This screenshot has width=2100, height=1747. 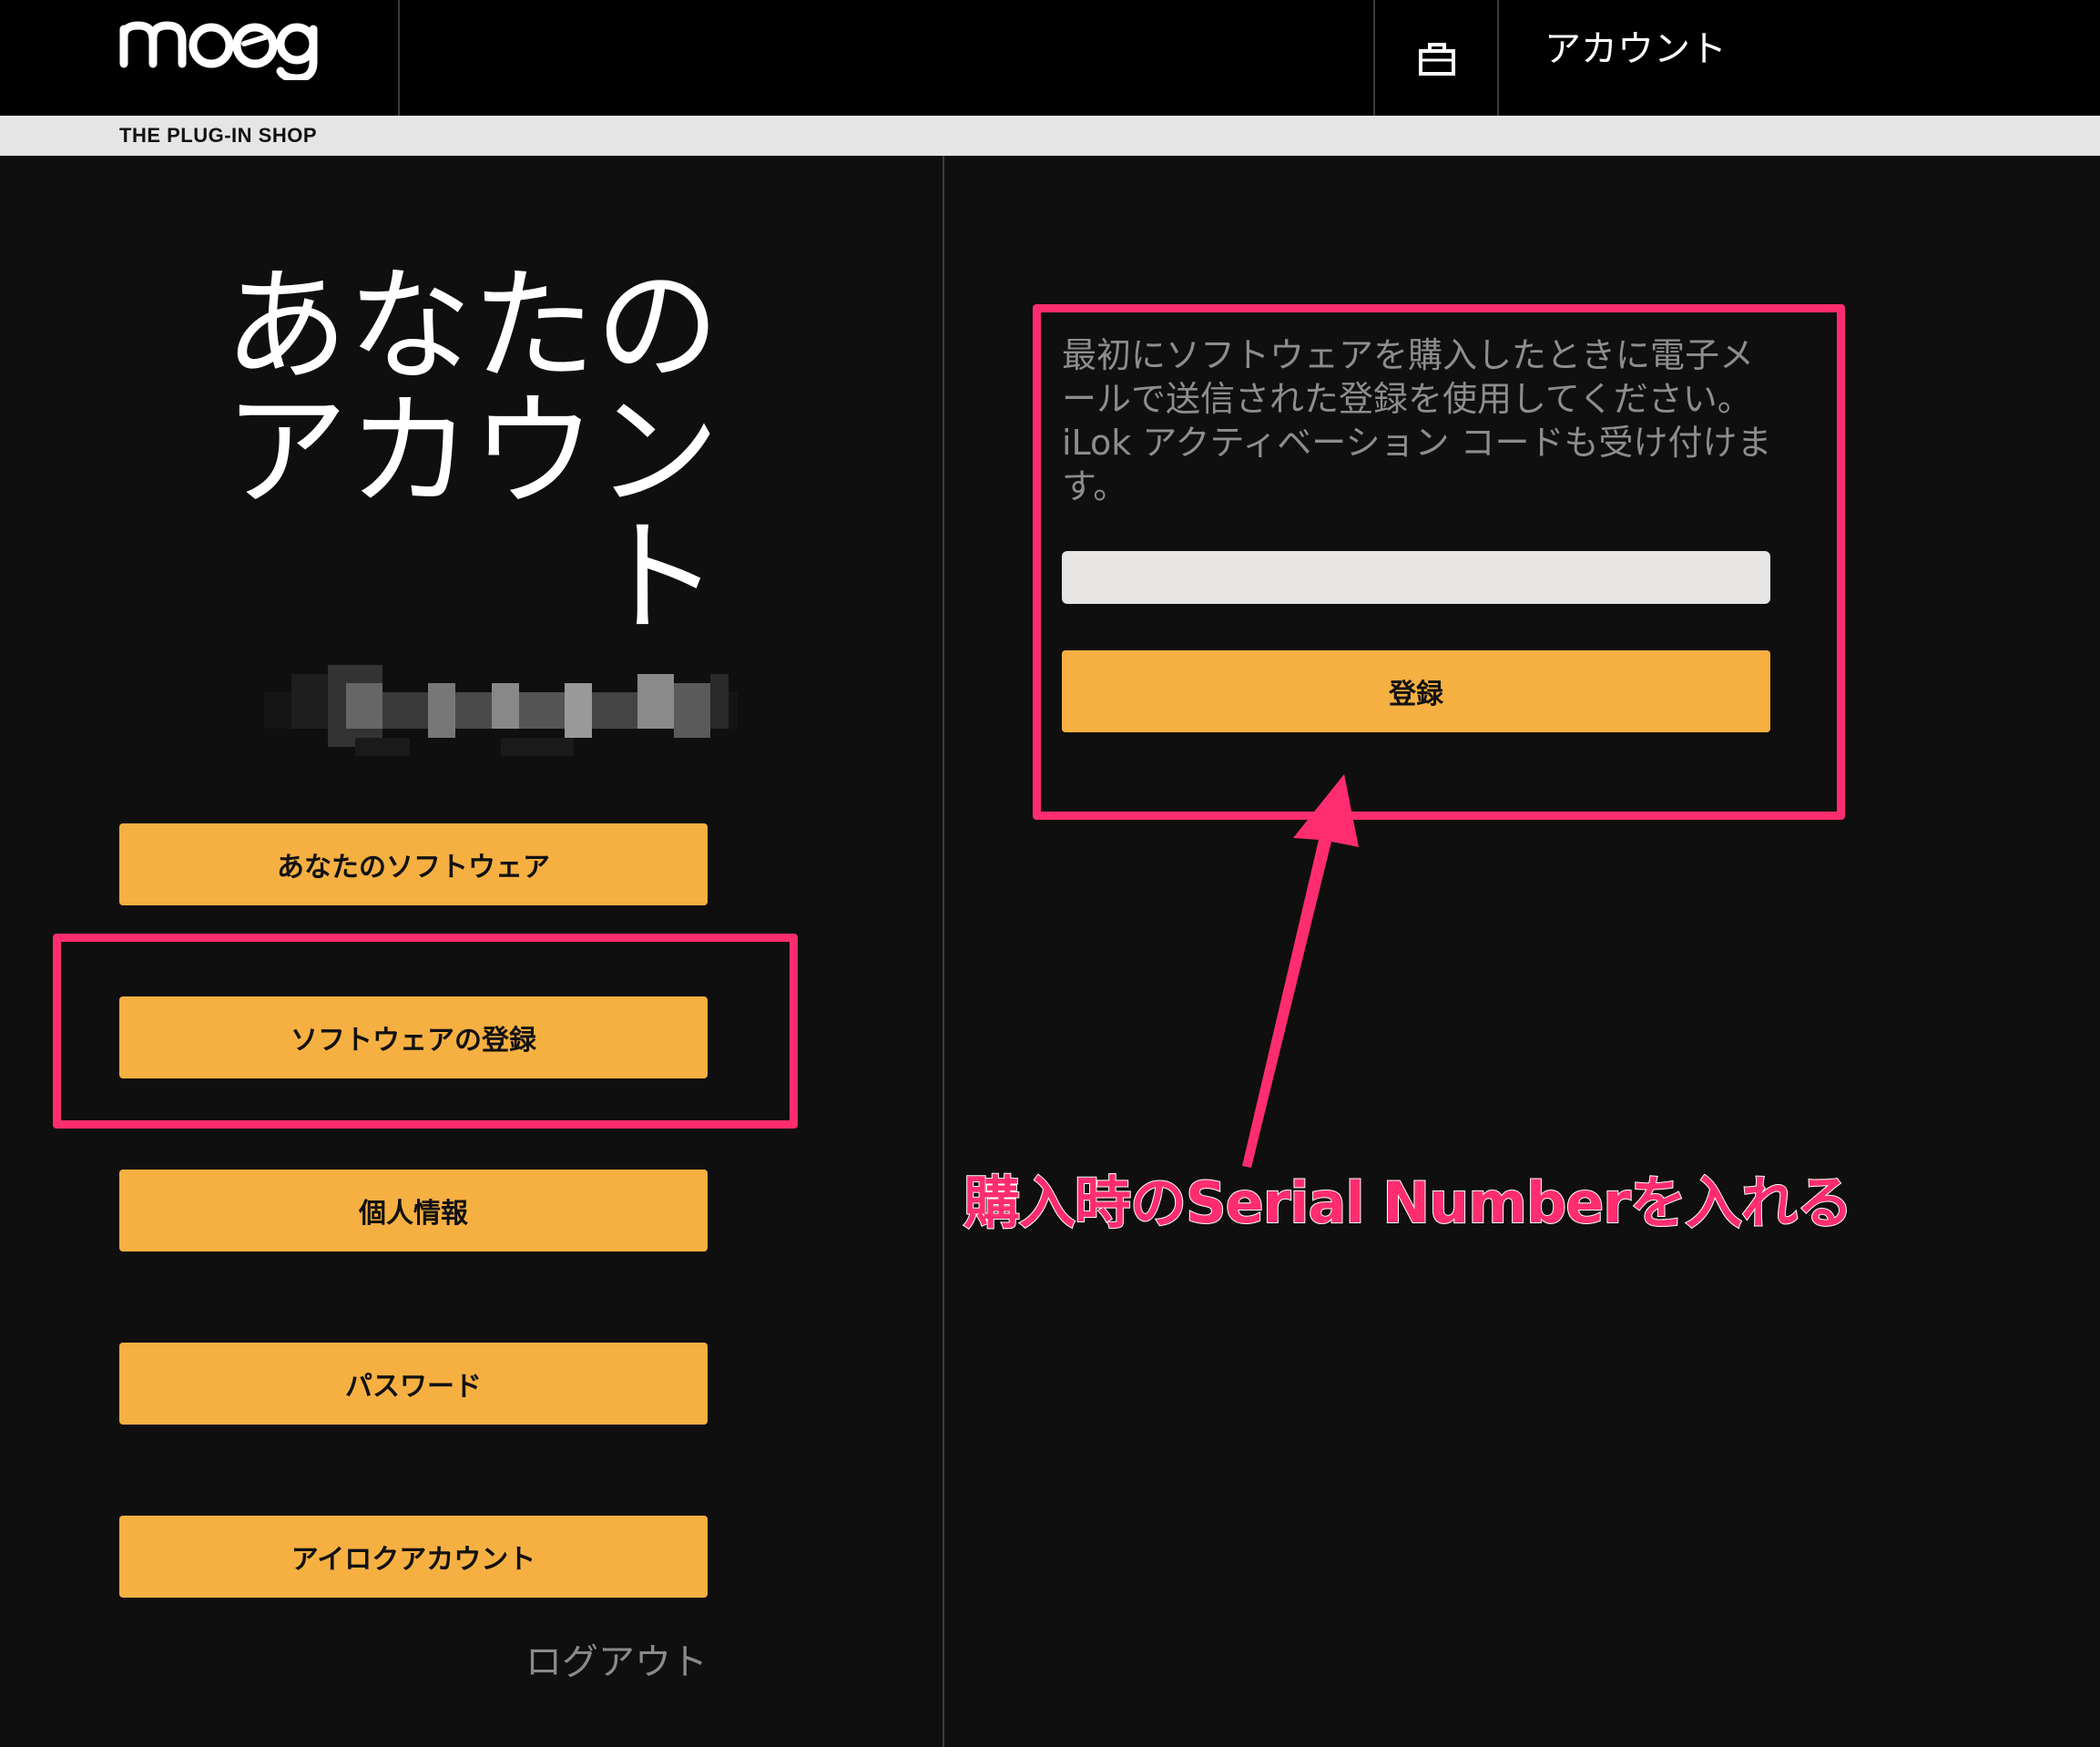 What do you see at coordinates (609, 1658) in the screenshot?
I see `logout-link: ログアウト` at bounding box center [609, 1658].